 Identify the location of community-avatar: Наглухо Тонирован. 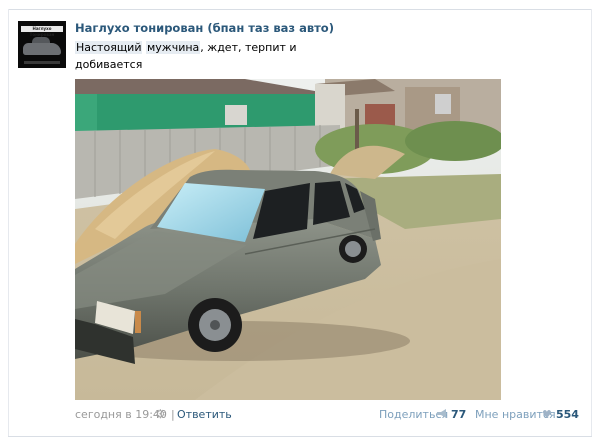
(42, 44).